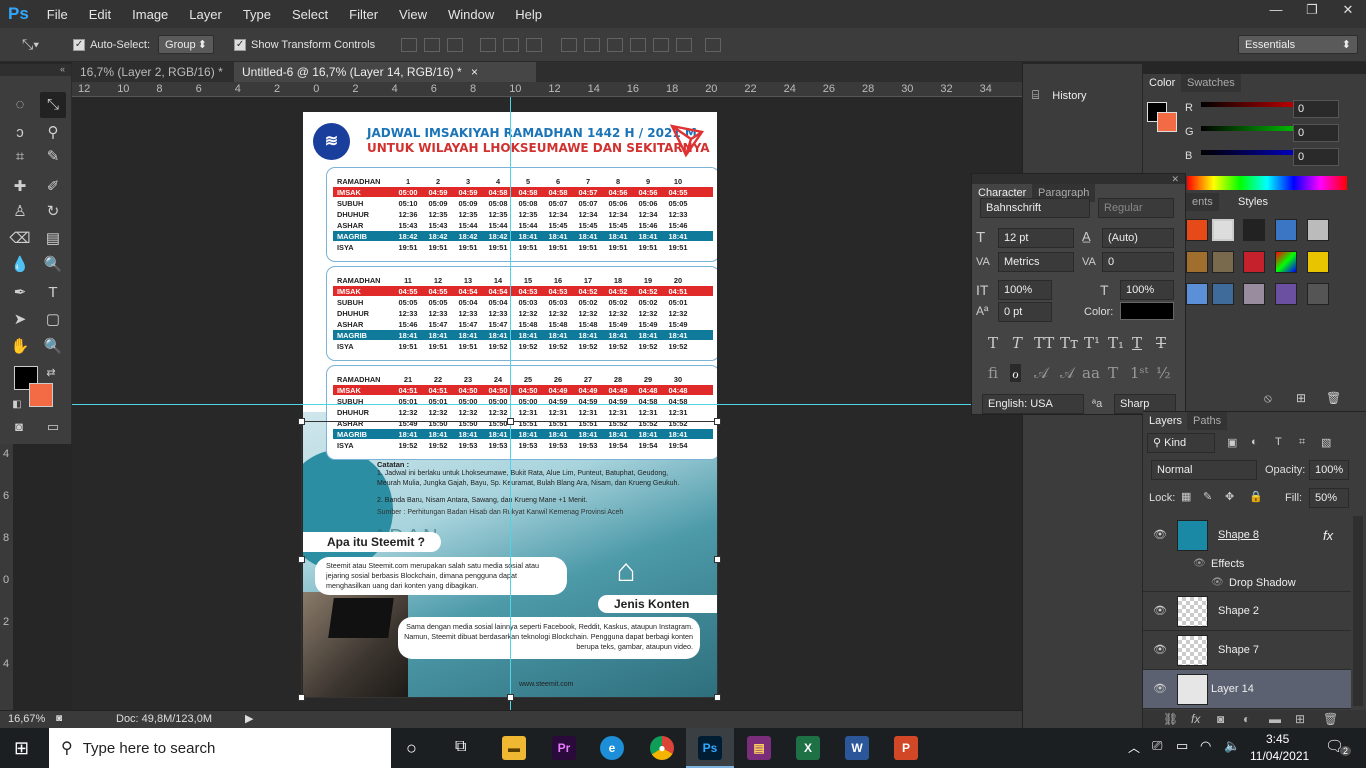  I want to click on color-spectrum-bar, so click(1267, 183).